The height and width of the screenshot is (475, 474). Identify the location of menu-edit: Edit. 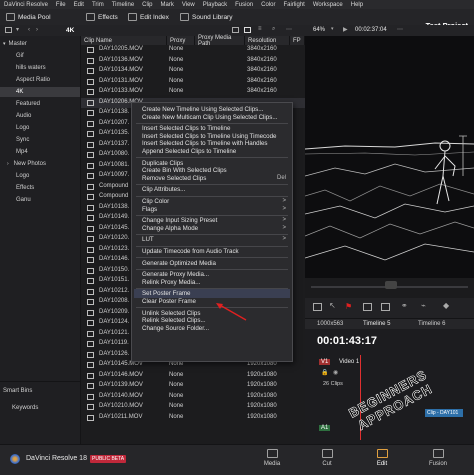
(79, 5).